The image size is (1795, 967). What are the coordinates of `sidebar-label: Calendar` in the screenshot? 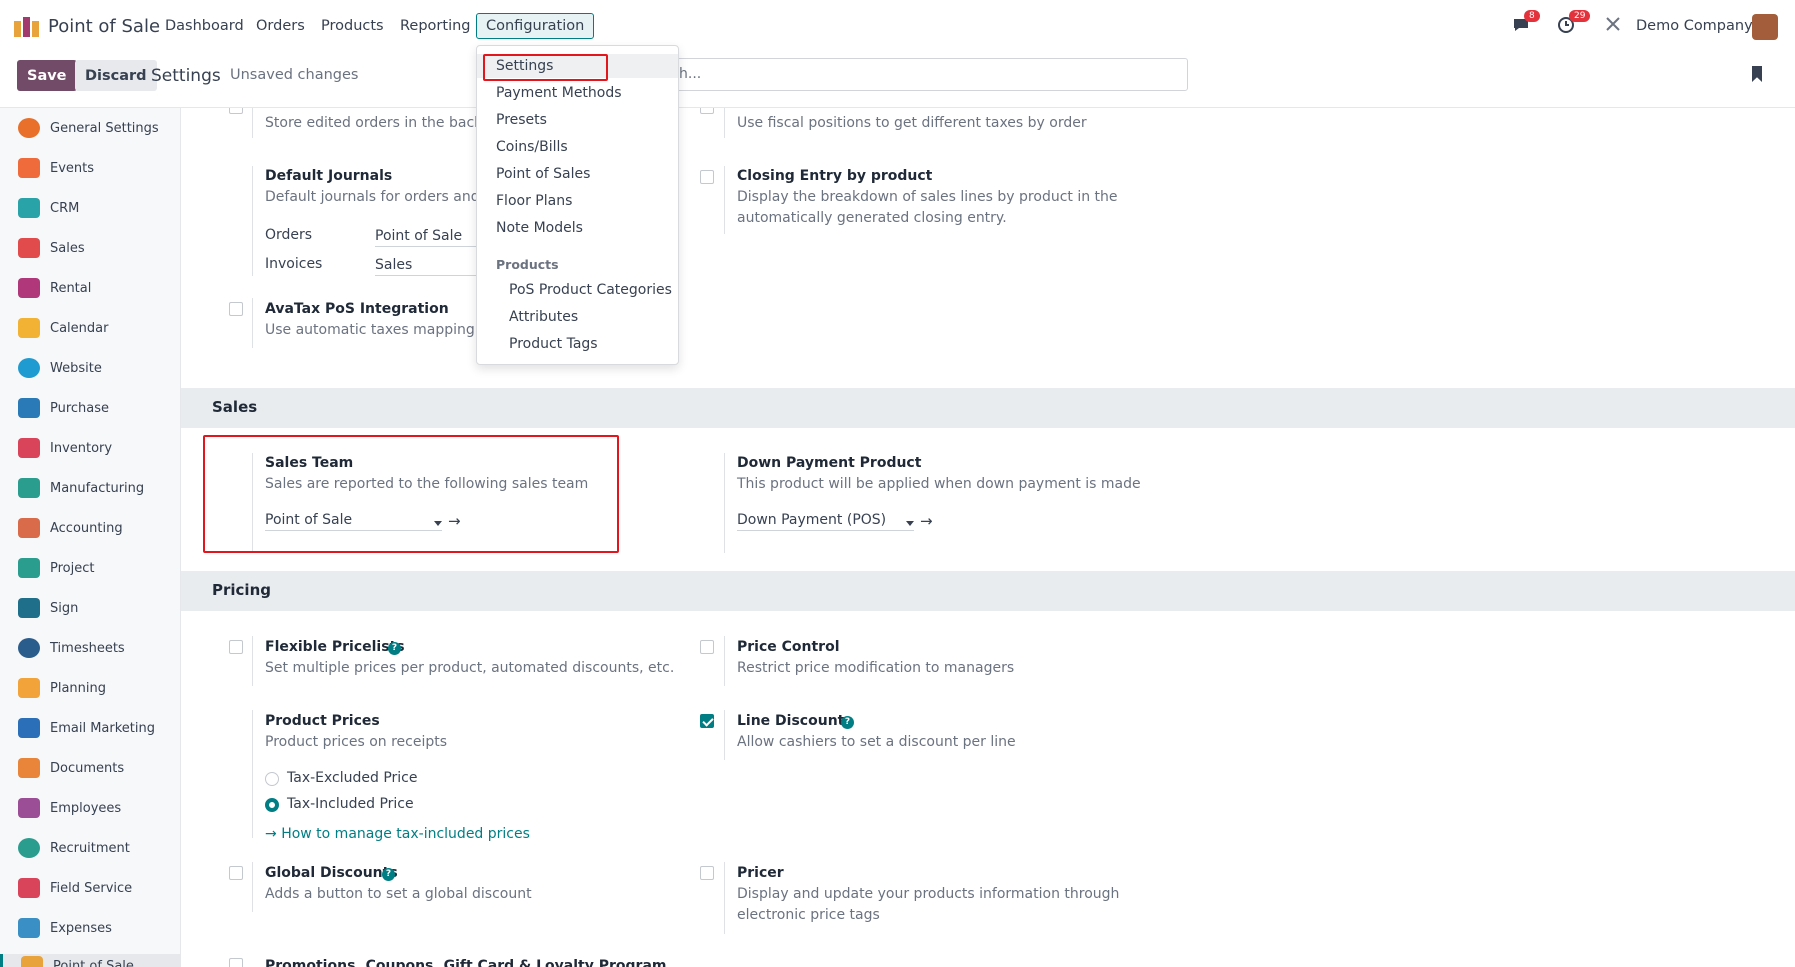 It's located at (79, 328).